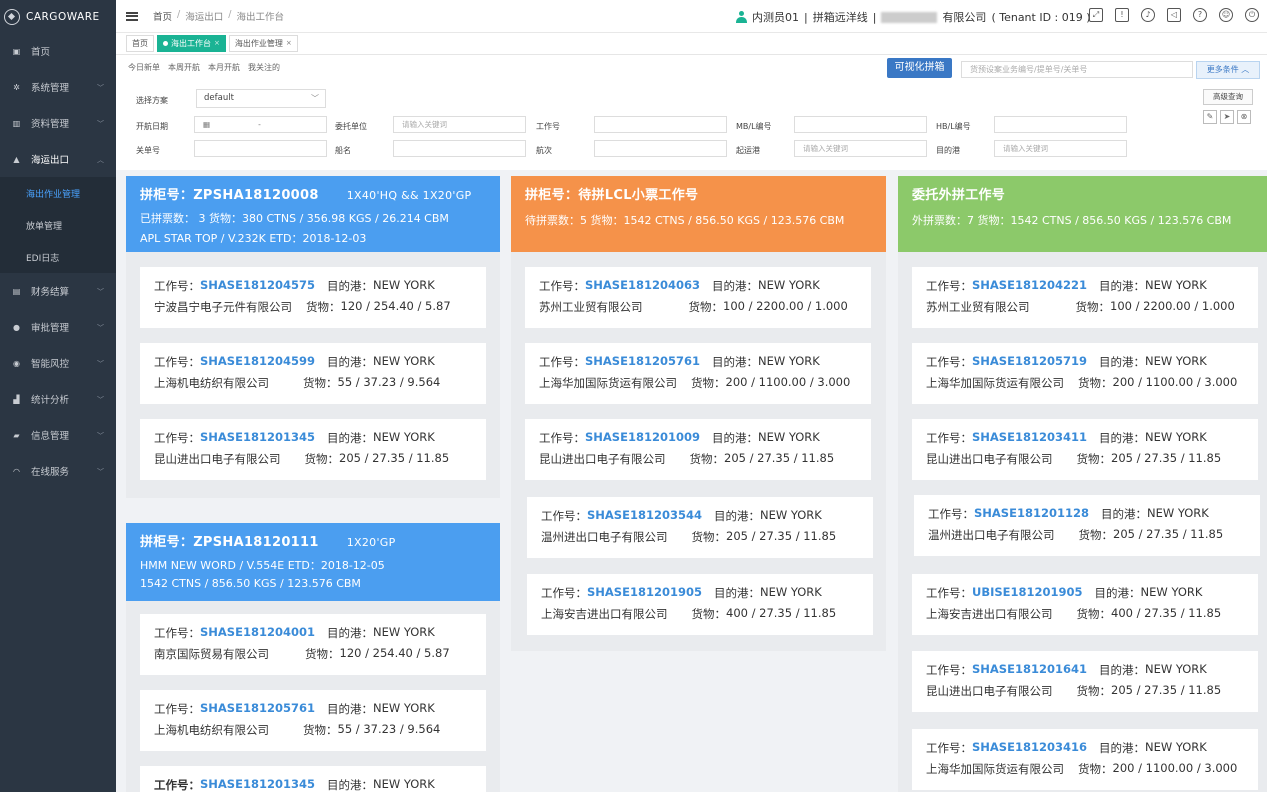 This screenshot has width=1267, height=792. Describe the element at coordinates (1029, 438) in the screenshot. I see `job-number-link: SHASE181203411` at that location.